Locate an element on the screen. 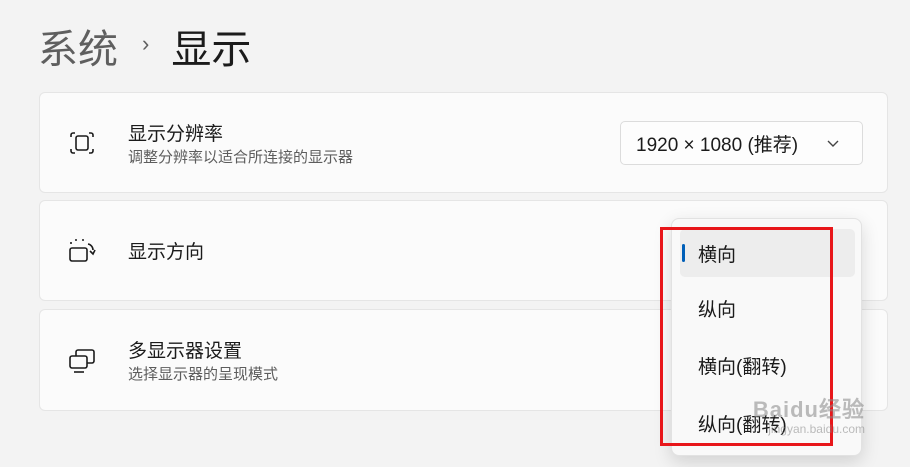 The width and height of the screenshot is (910, 467). orientation-dropdown-menu: 横向 纵向 横向(翻转) 纵向(翻转) is located at coordinates (766, 337).